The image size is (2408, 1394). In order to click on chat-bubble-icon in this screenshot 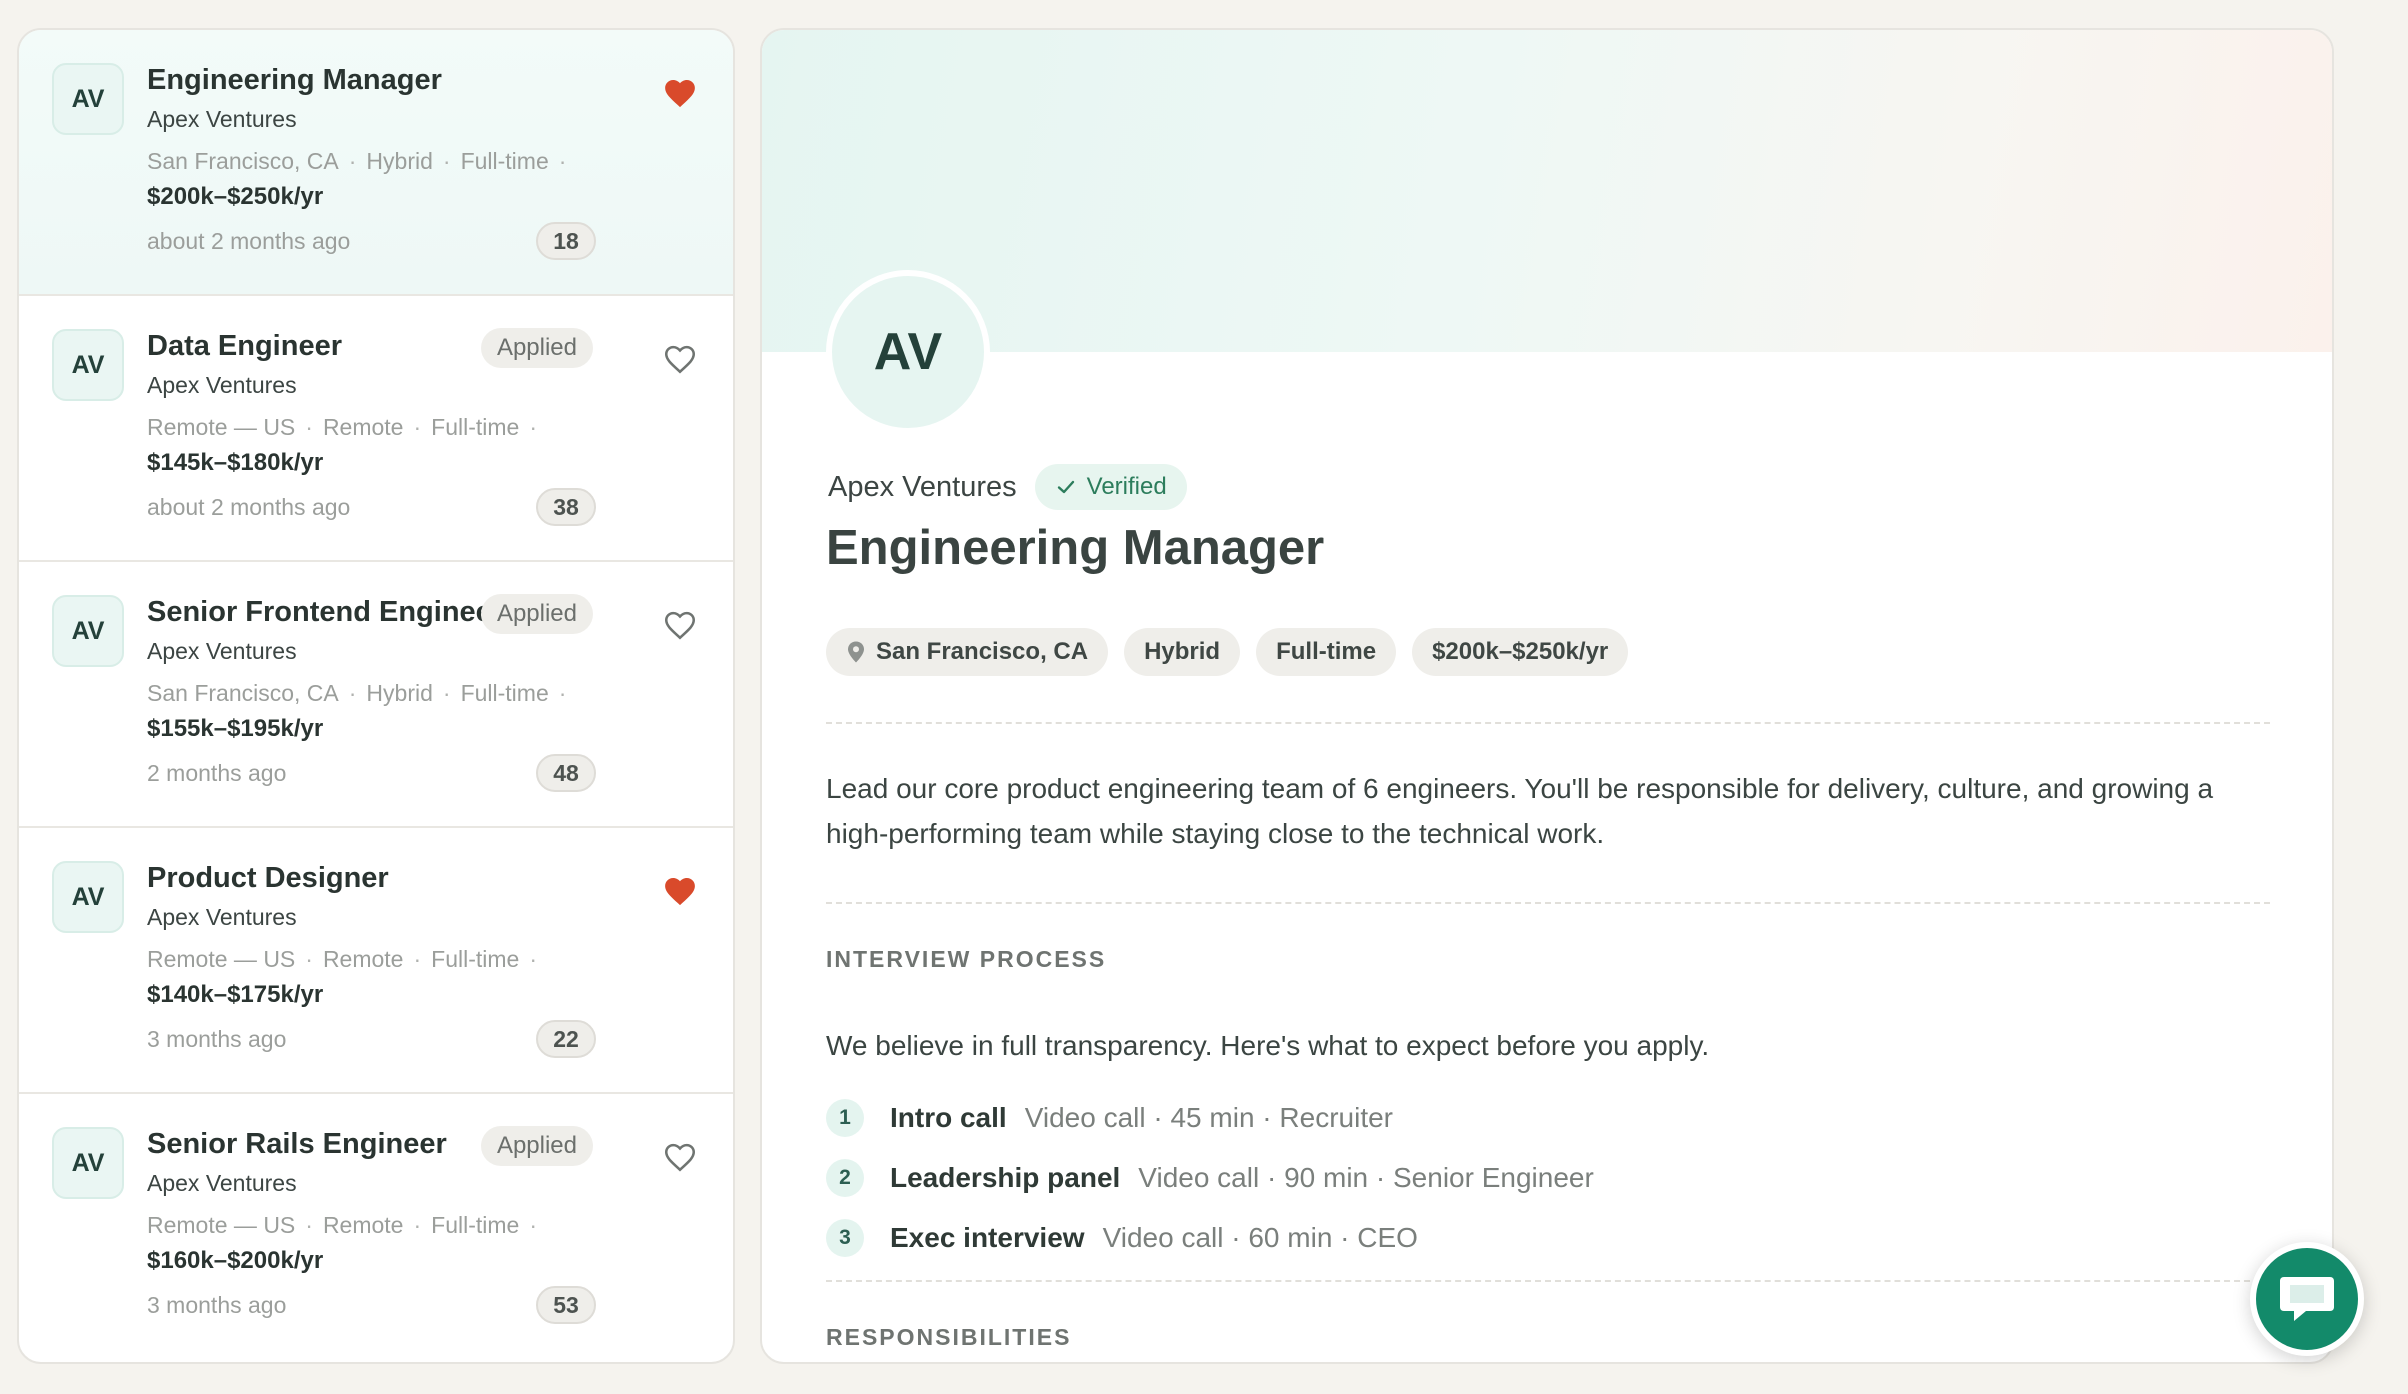, I will do `click(2307, 1299)`.